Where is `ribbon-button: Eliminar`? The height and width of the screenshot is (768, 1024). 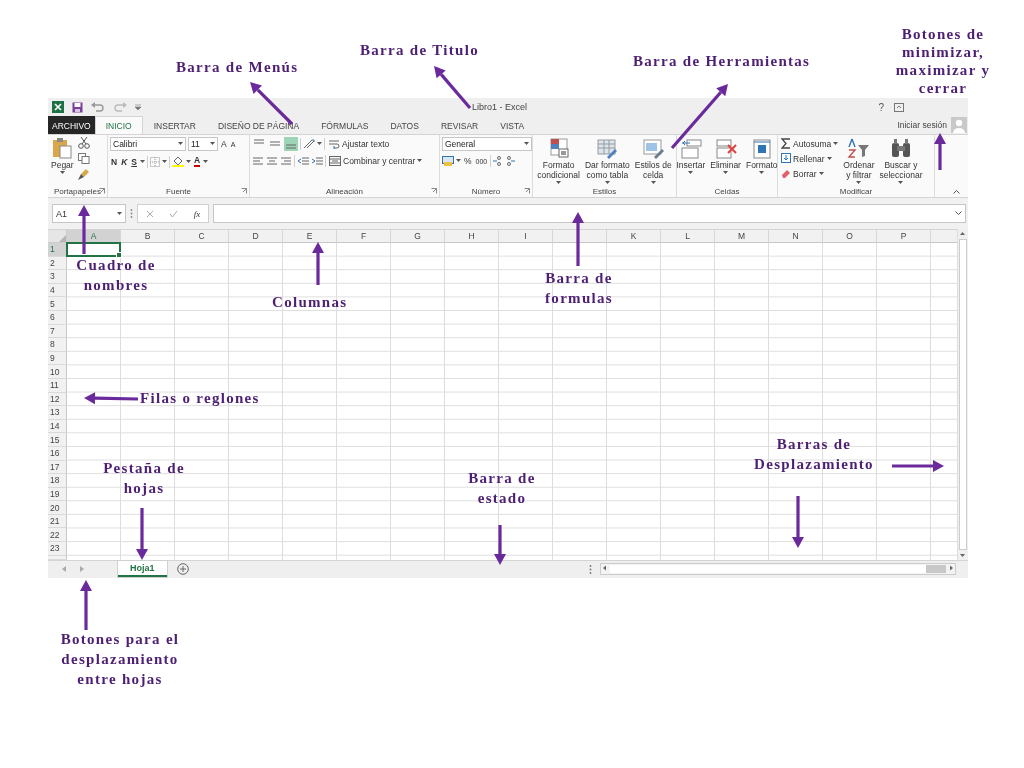 ribbon-button: Eliminar is located at coordinates (725, 161).